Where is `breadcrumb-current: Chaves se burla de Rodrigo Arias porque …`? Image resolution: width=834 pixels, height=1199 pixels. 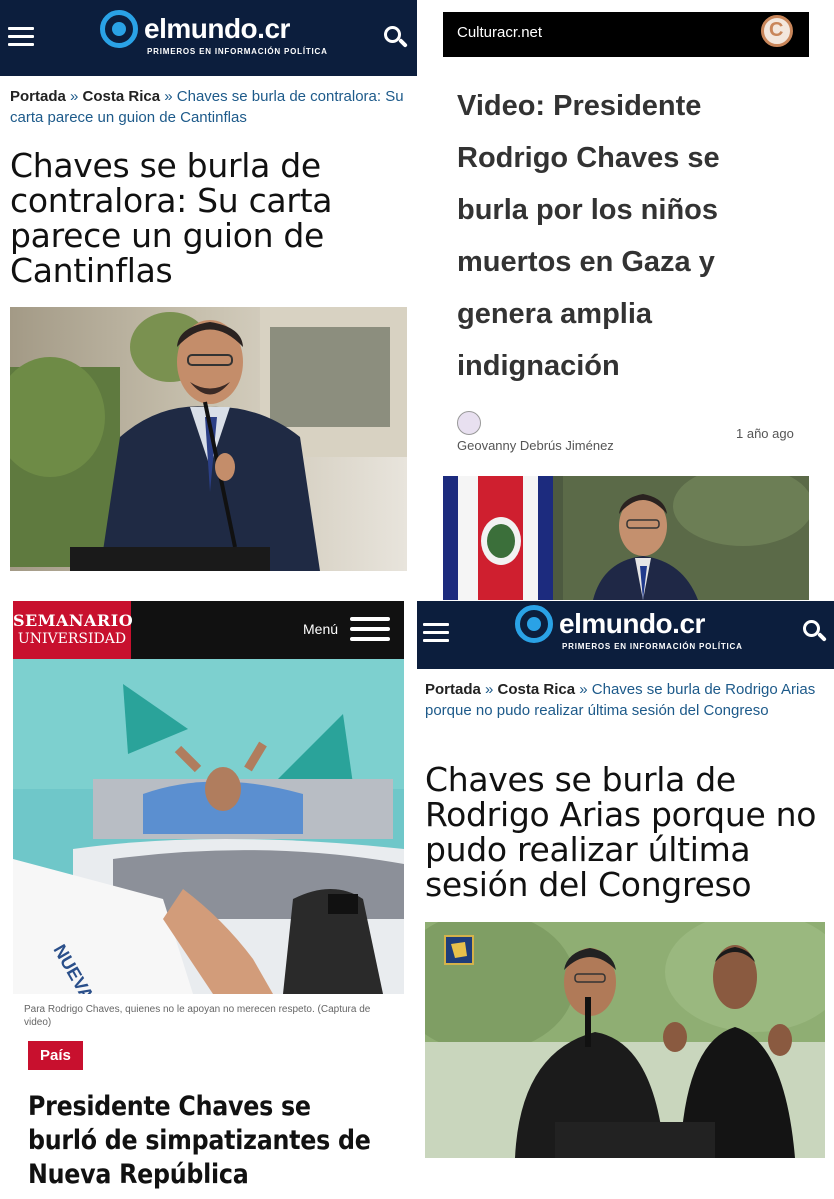 breadcrumb-current: Chaves se burla de Rodrigo Arias porque … is located at coordinates (620, 700).